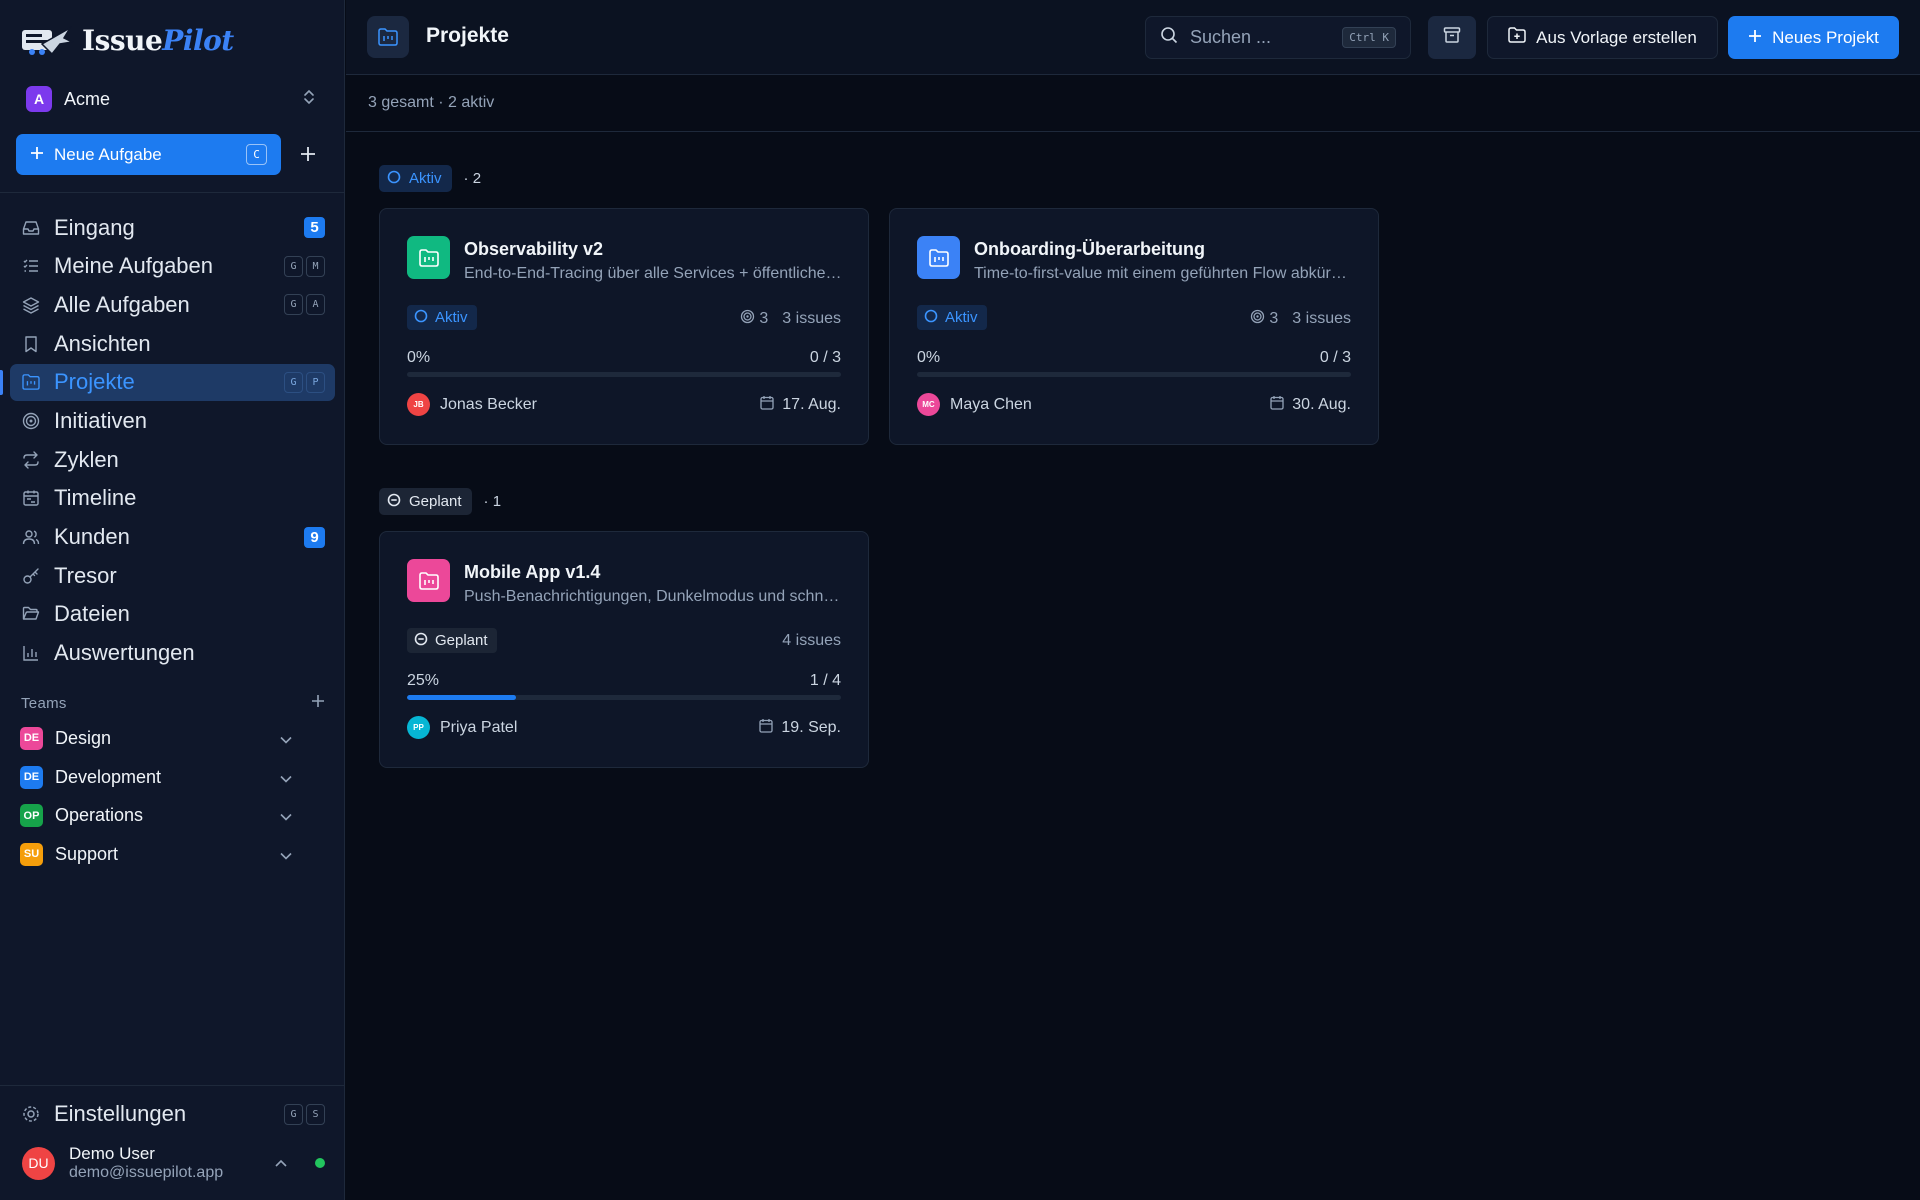 The width and height of the screenshot is (1920, 1200). I want to click on chevron-up-icon, so click(281, 1163).